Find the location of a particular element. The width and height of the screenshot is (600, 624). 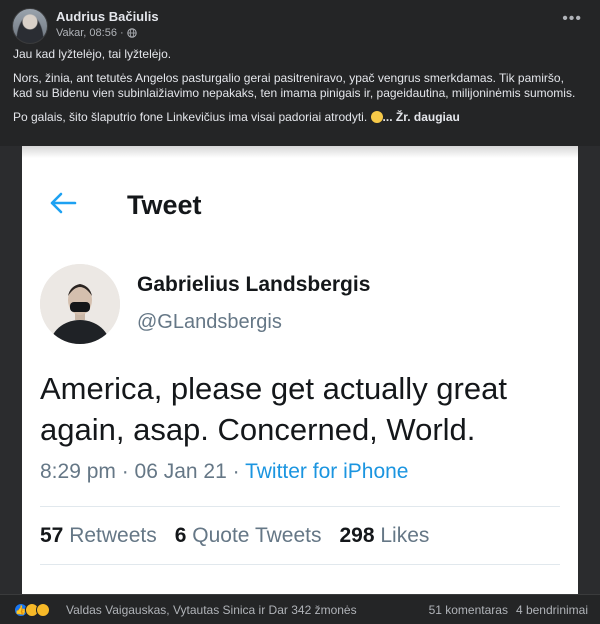

likes-label: Likes is located at coordinates (405, 535).